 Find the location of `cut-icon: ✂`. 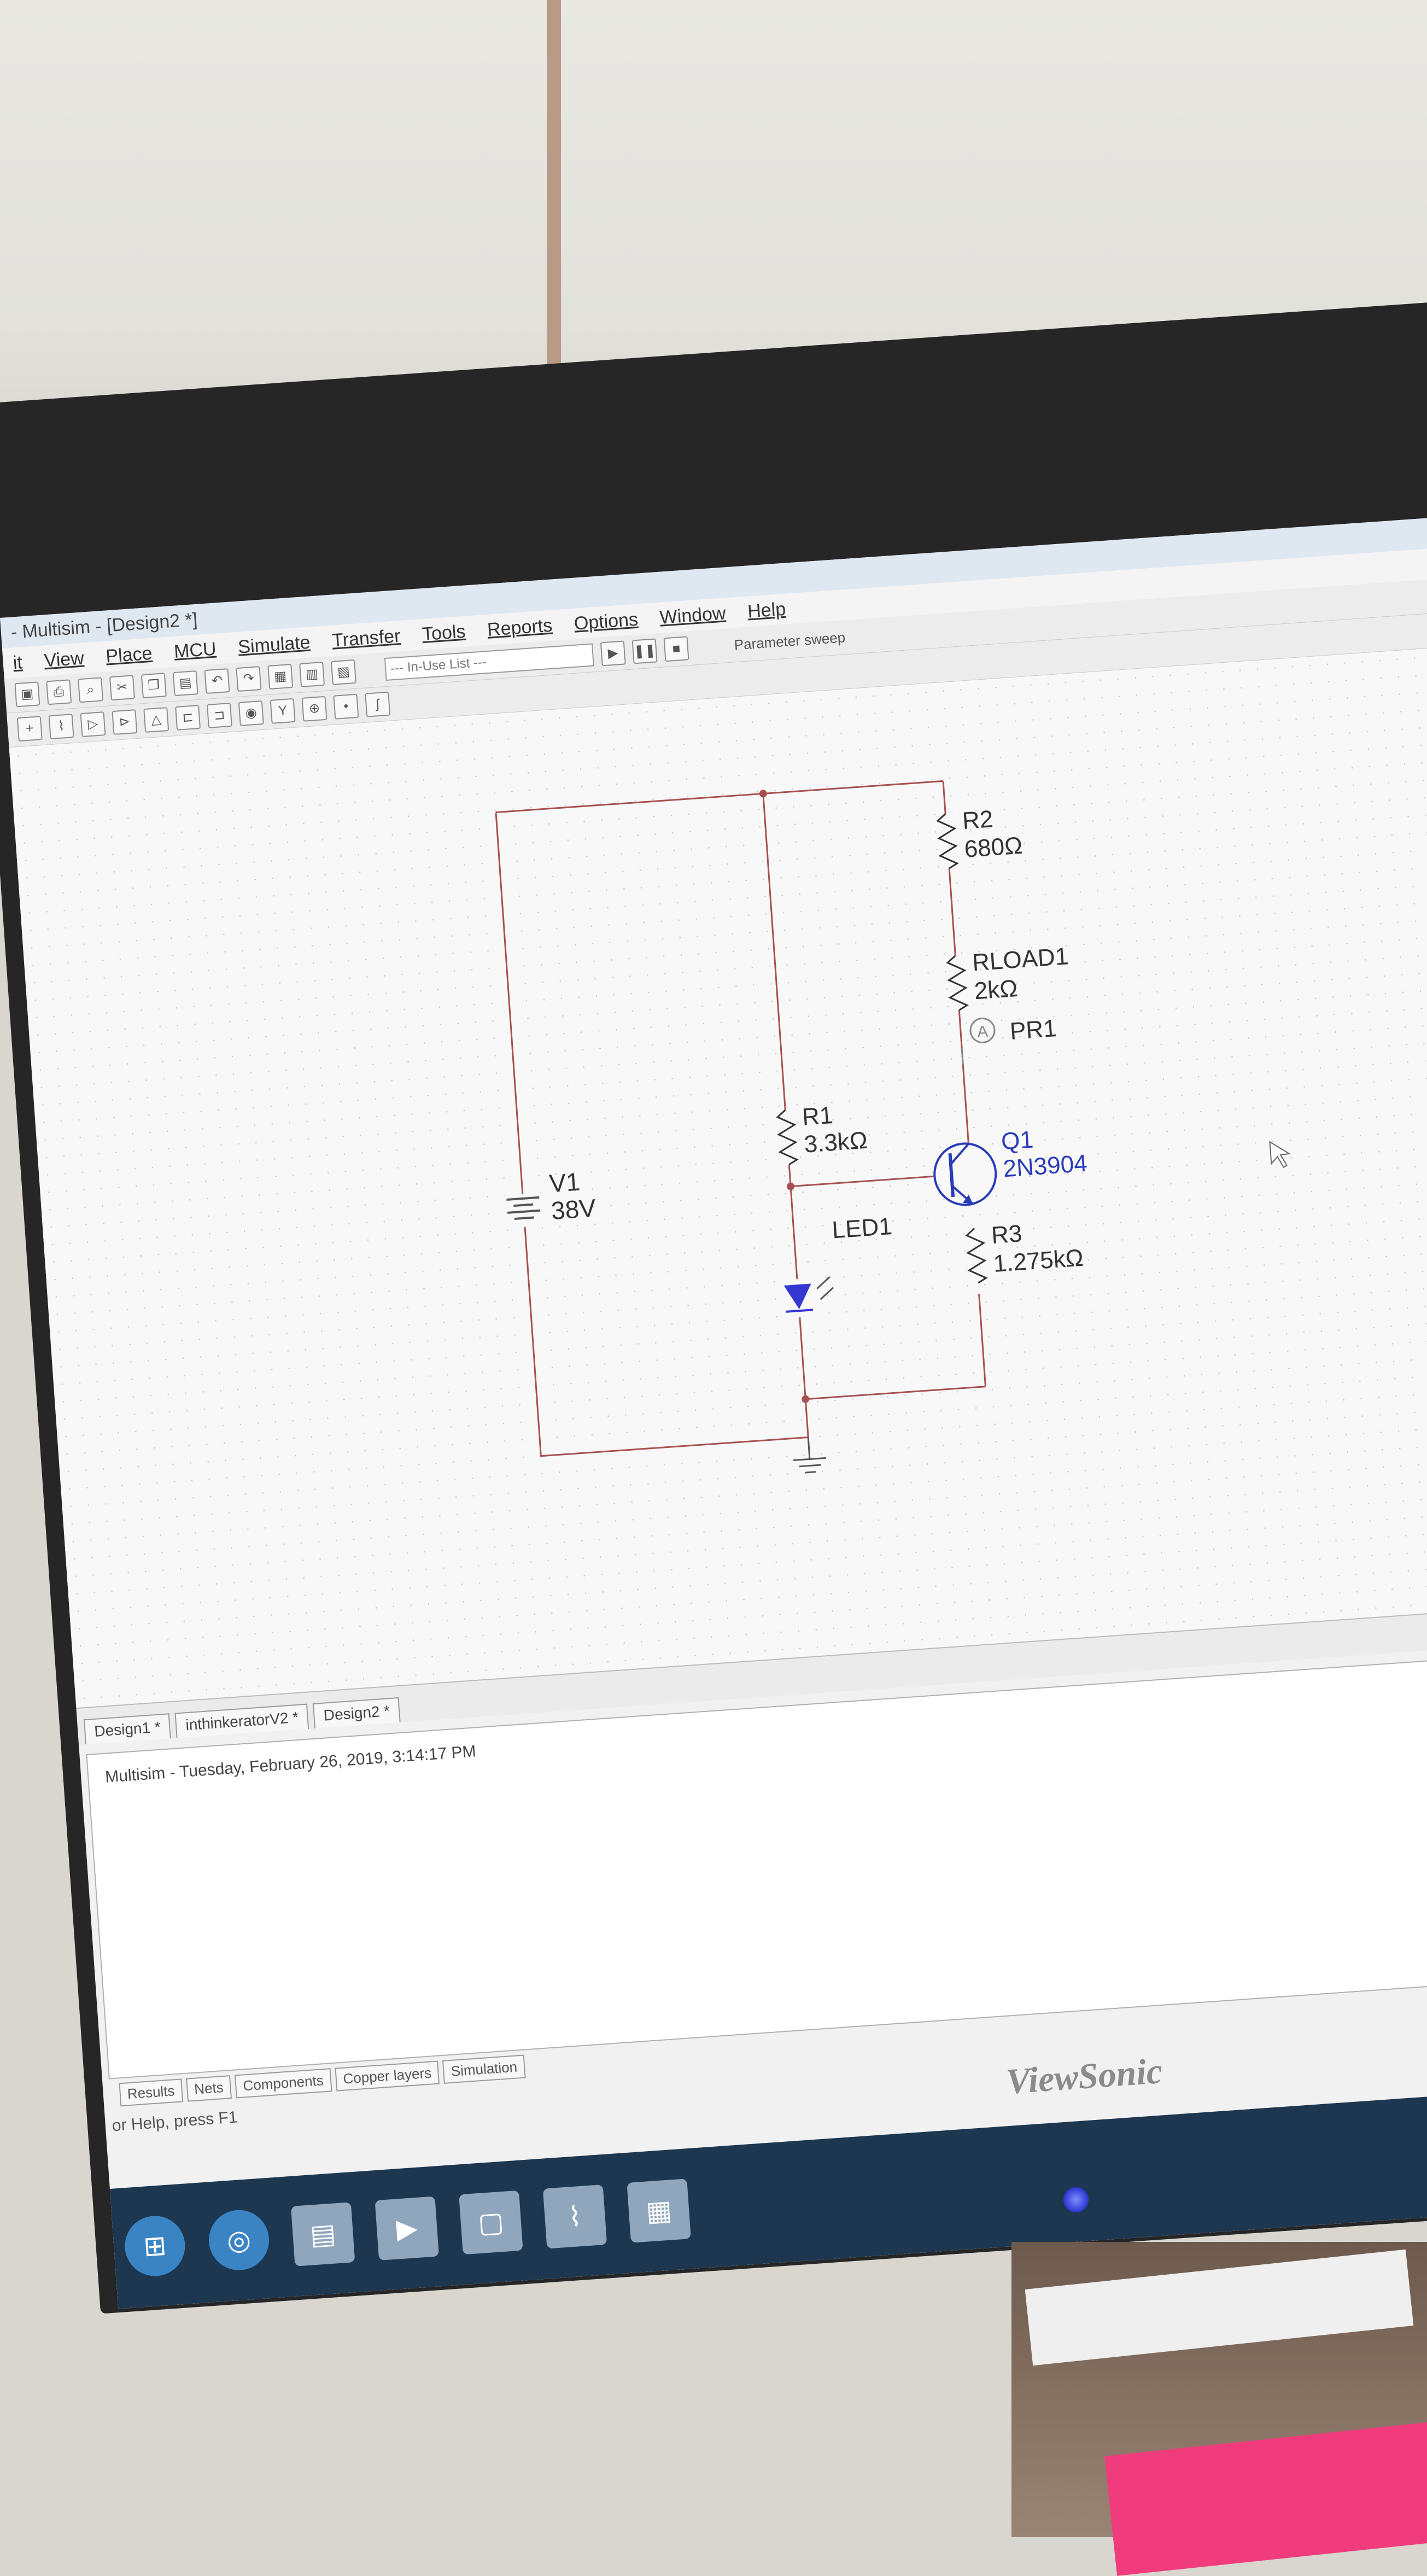

cut-icon: ✂ is located at coordinates (122, 688).